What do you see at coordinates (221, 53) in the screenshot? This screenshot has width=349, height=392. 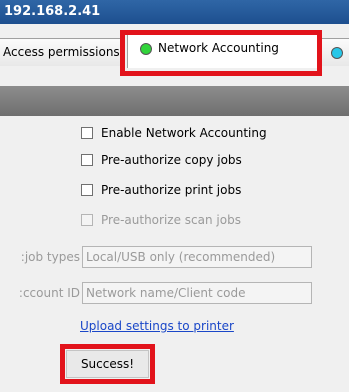 I see `tab-highlight-box` at bounding box center [221, 53].